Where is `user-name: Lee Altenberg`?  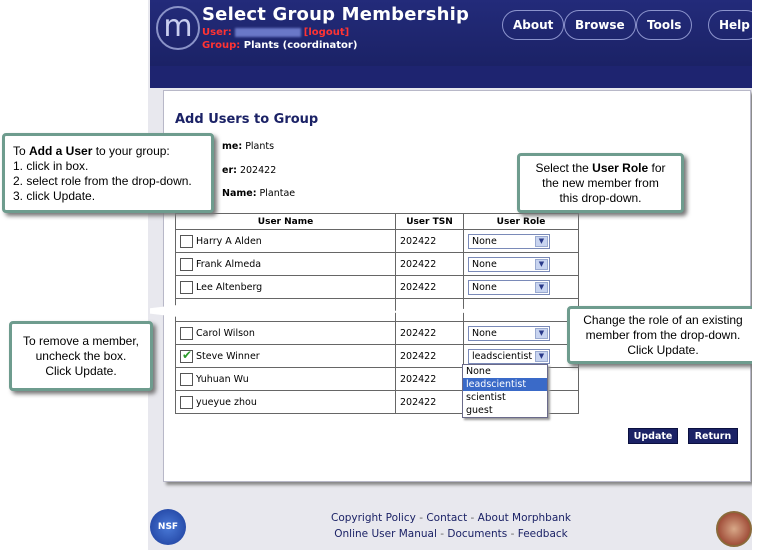 user-name: Lee Altenberg is located at coordinates (229, 287).